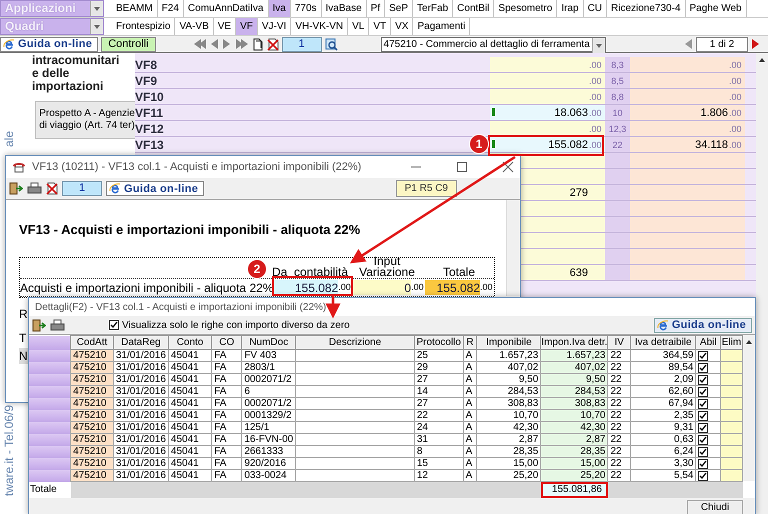 The height and width of the screenshot is (514, 768). I want to click on table-cell: FV 403, so click(269, 356).